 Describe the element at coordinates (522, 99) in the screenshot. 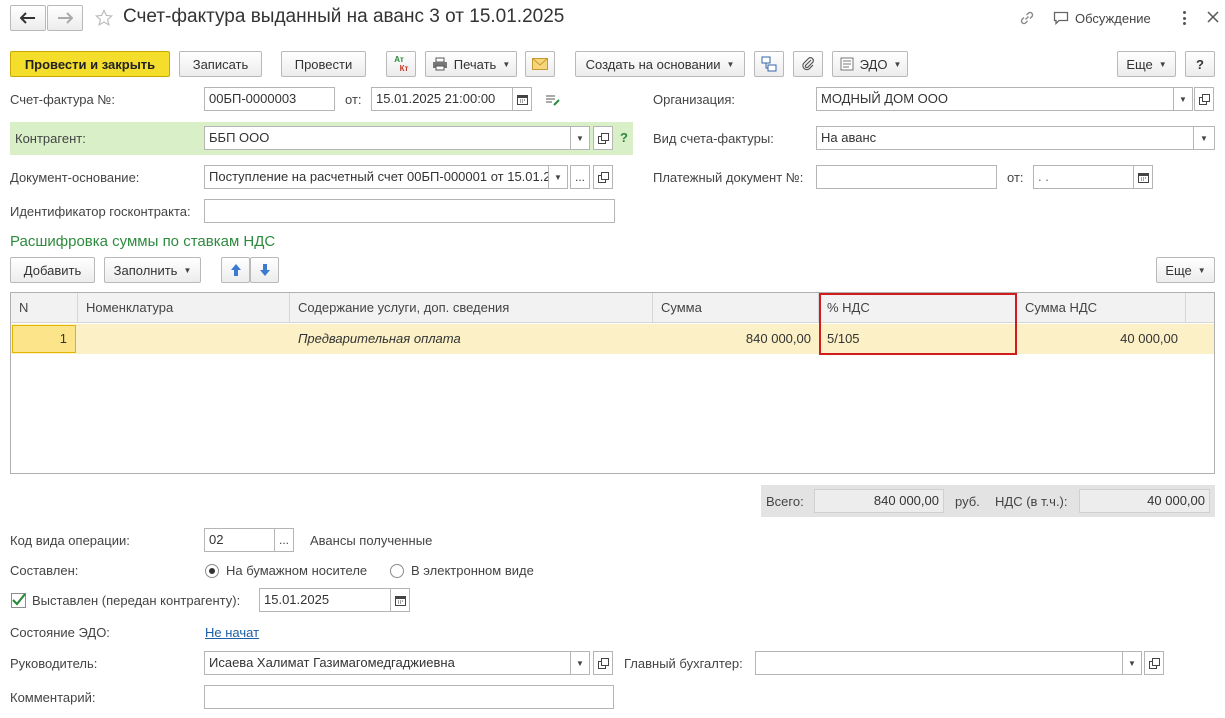

I see `calendar-button` at that location.